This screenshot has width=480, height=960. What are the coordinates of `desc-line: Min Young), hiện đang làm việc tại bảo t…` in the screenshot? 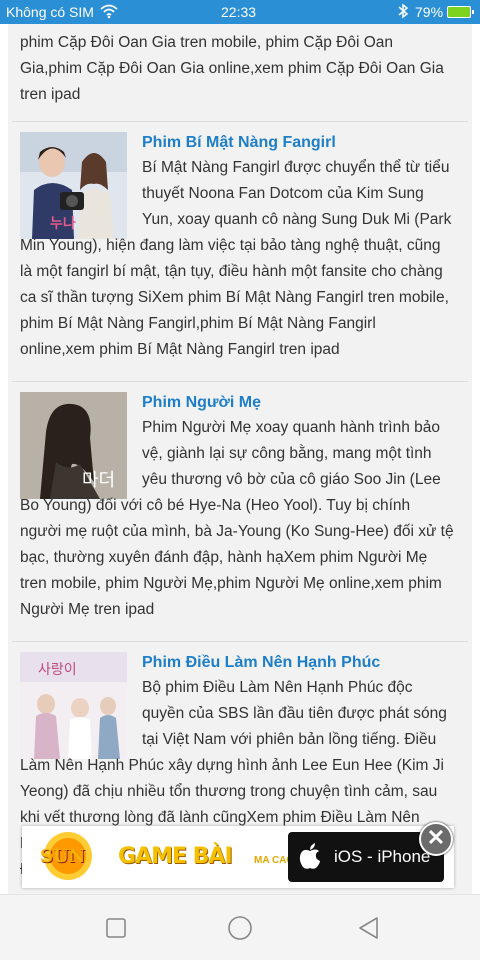 It's located at (230, 245).